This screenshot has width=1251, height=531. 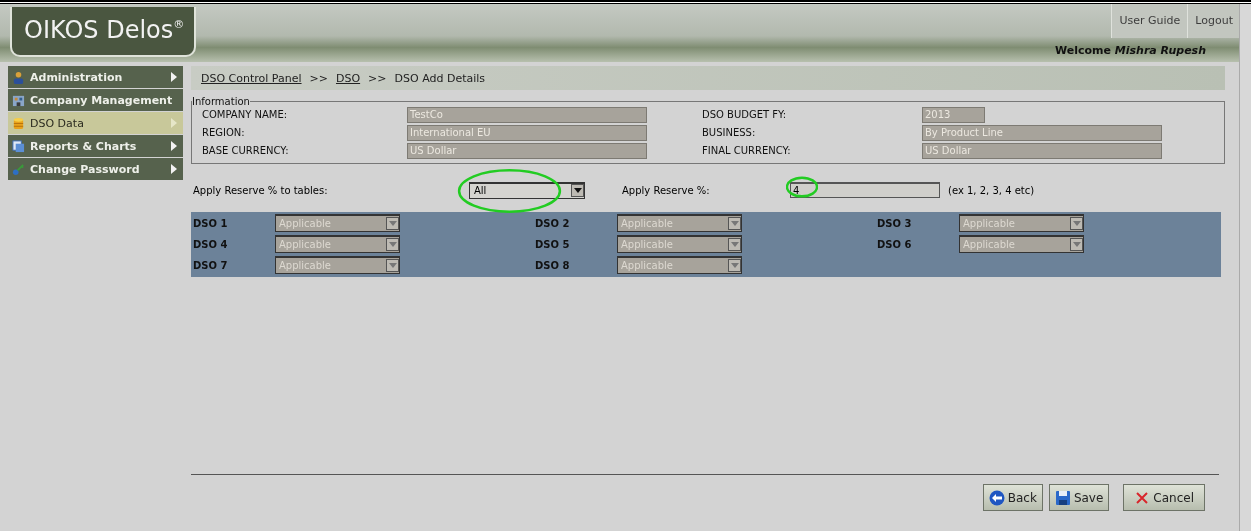 What do you see at coordinates (211, 265) in the screenshot?
I see `table-label: DSO 7` at bounding box center [211, 265].